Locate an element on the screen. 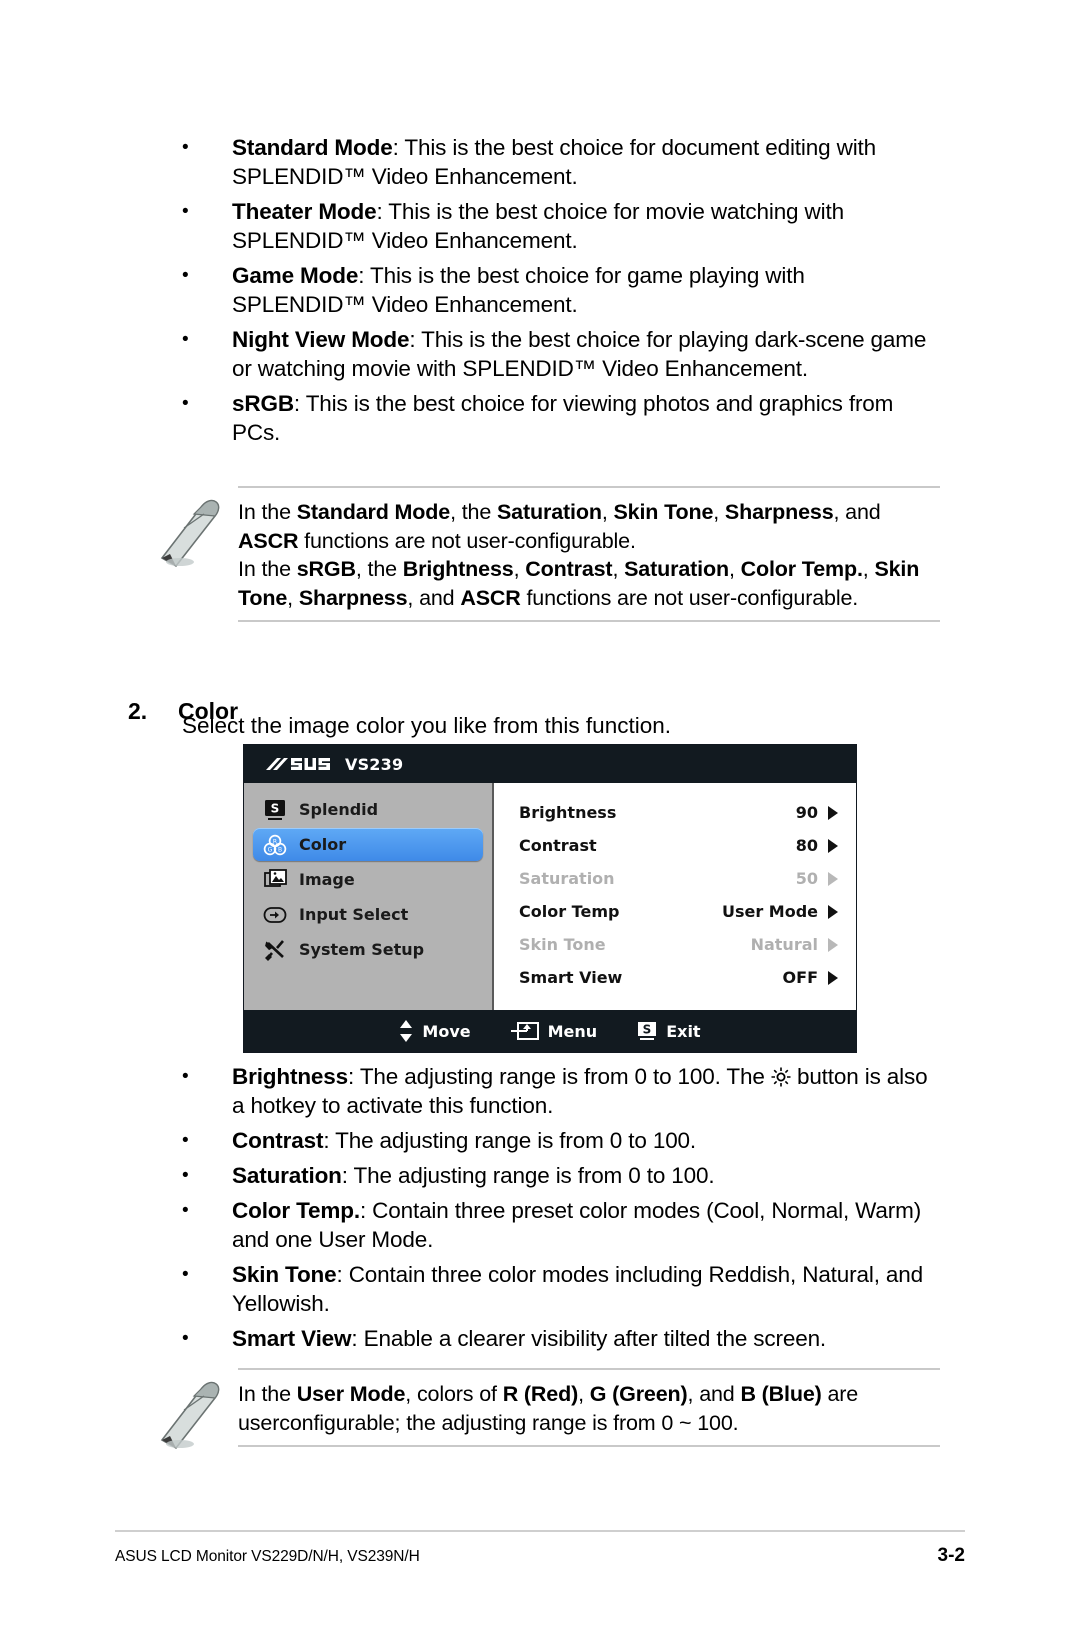  term-label: Skin Tone is located at coordinates (284, 1274).